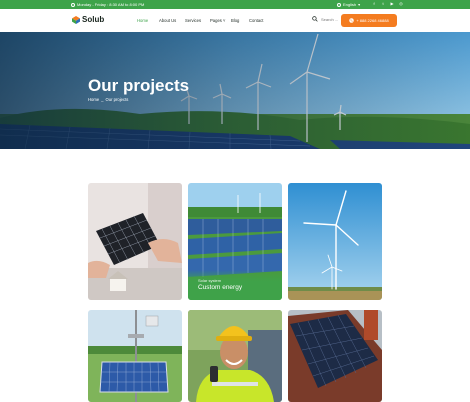  I want to click on facebook-icon: f, so click(374, 4).